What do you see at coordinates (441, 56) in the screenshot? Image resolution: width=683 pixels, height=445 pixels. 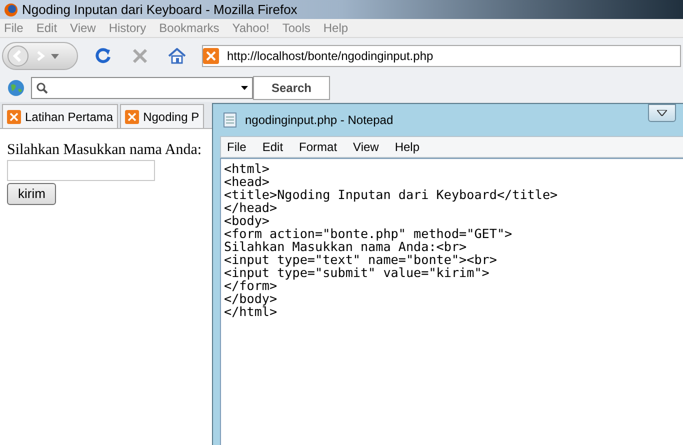 I see `address-bar: http://localhost/bonte/ngodinginput.php` at bounding box center [441, 56].